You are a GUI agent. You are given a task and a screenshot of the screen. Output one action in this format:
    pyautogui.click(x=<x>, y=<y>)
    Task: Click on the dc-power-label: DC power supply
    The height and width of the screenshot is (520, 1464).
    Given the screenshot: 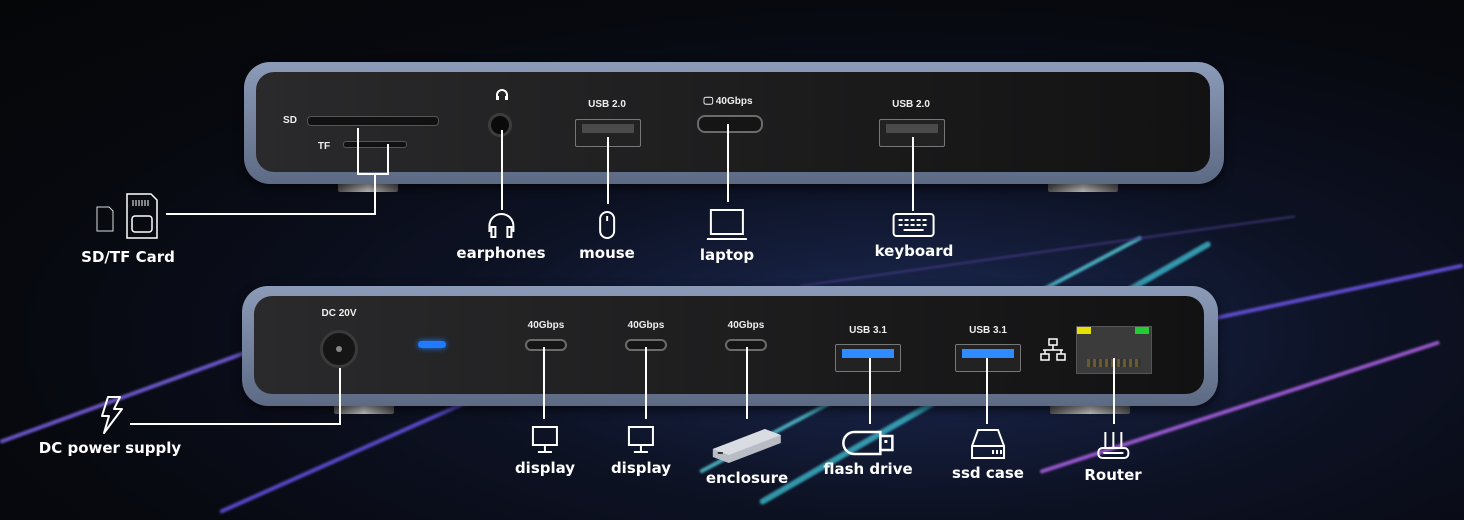 What is the action you would take?
    pyautogui.click(x=110, y=448)
    